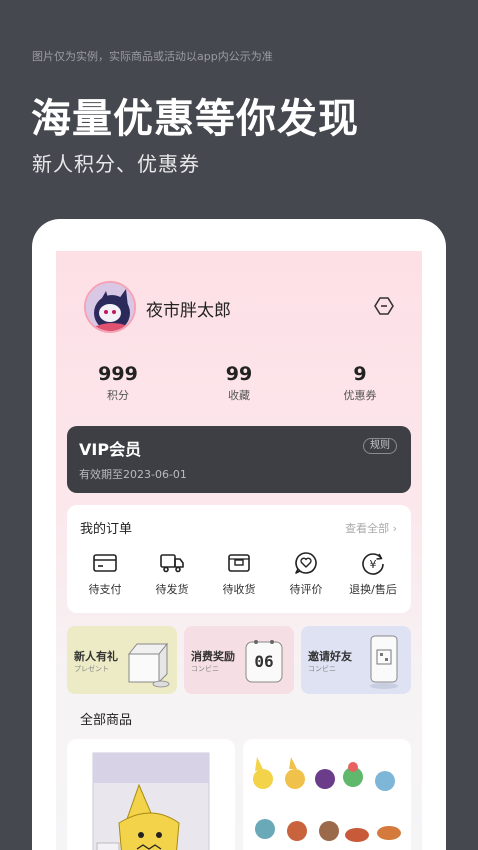 The width and height of the screenshot is (478, 850). Describe the element at coordinates (360, 374) in the screenshot. I see `stat-coupons-value: 9` at that location.